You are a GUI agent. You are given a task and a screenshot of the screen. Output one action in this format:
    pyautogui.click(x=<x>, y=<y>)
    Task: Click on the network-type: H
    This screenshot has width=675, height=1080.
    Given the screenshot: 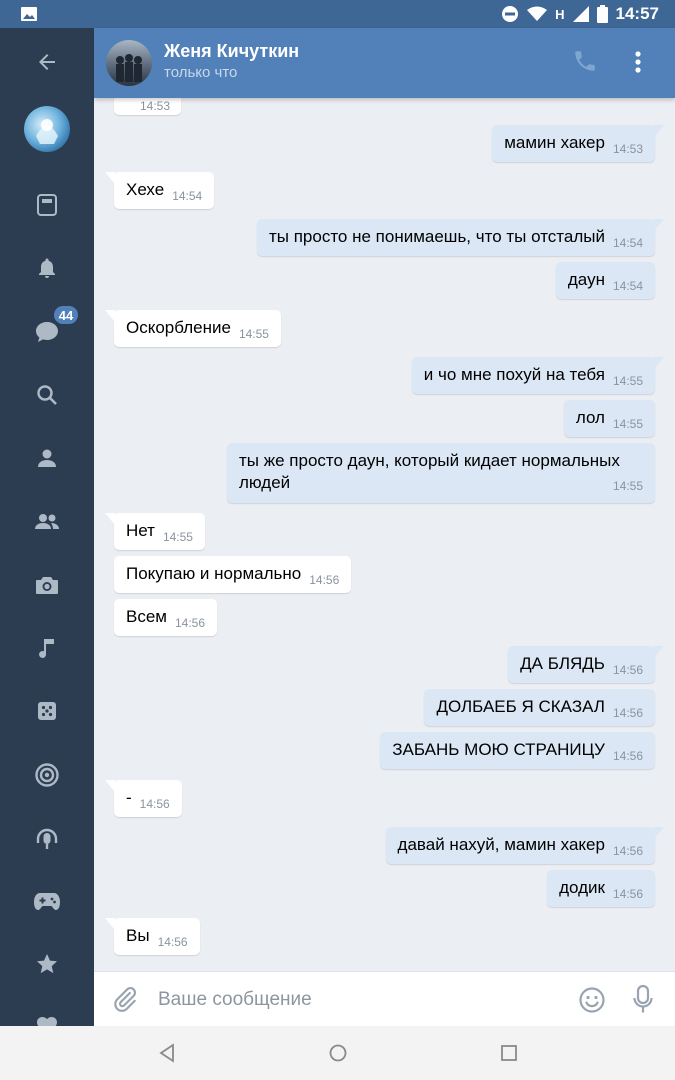 What is the action you would take?
    pyautogui.click(x=560, y=14)
    